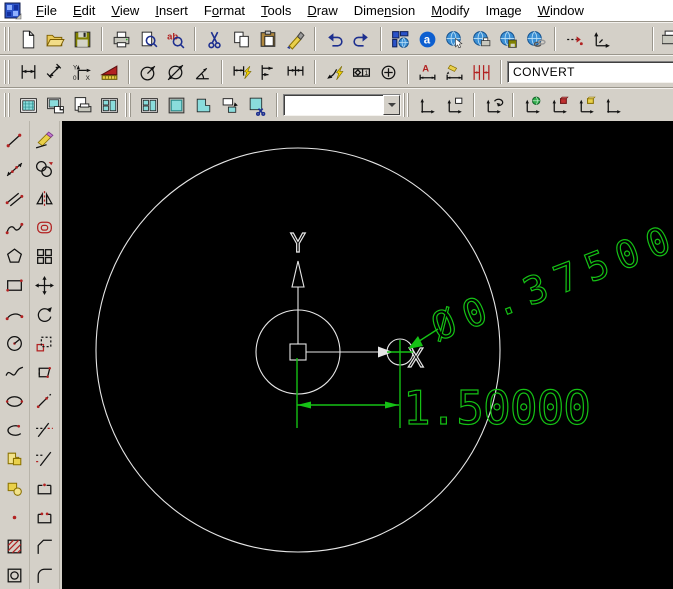 Image resolution: width=673 pixels, height=589 pixels. I want to click on cad-app-icon, so click(13, 11).